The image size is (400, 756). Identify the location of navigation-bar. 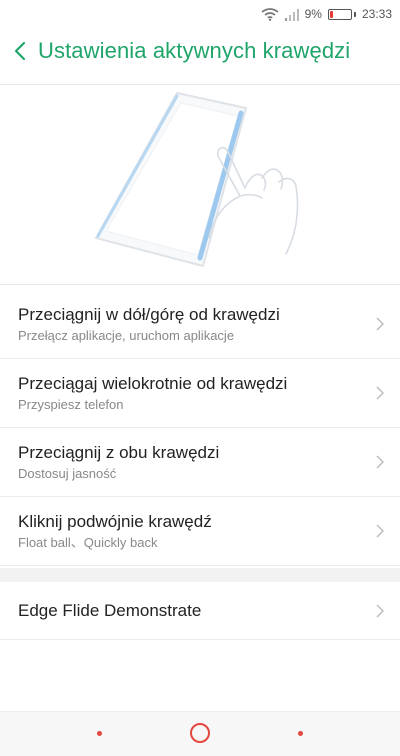
(200, 733).